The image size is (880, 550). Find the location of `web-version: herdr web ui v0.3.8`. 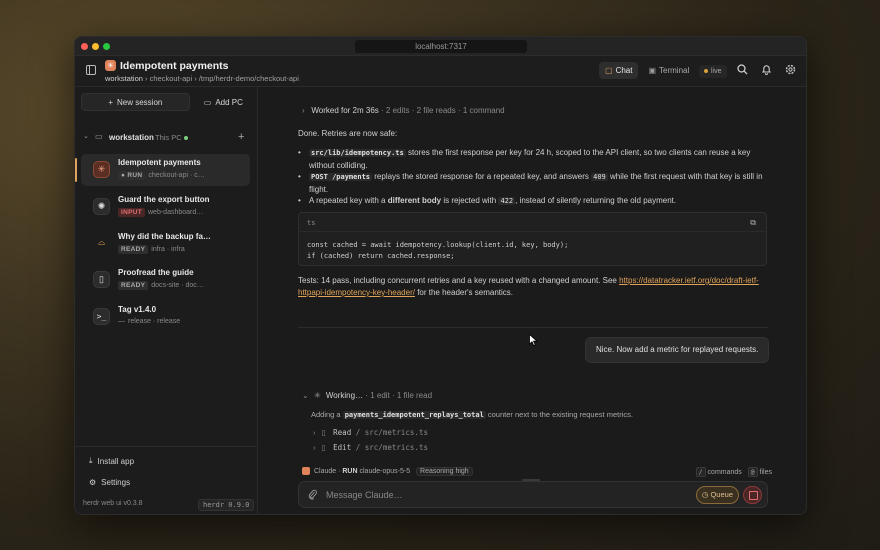

web-version: herdr web ui v0.3.8 is located at coordinates (113, 503).